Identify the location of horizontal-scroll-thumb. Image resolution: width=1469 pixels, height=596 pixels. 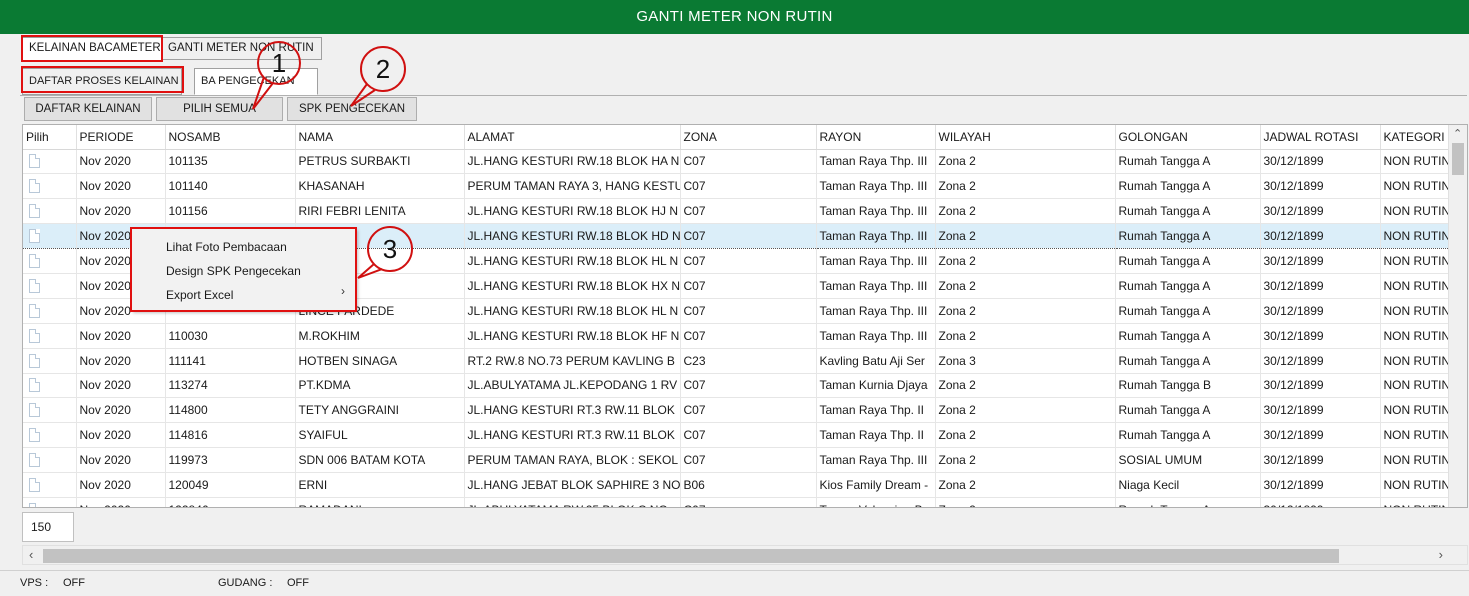
(691, 556).